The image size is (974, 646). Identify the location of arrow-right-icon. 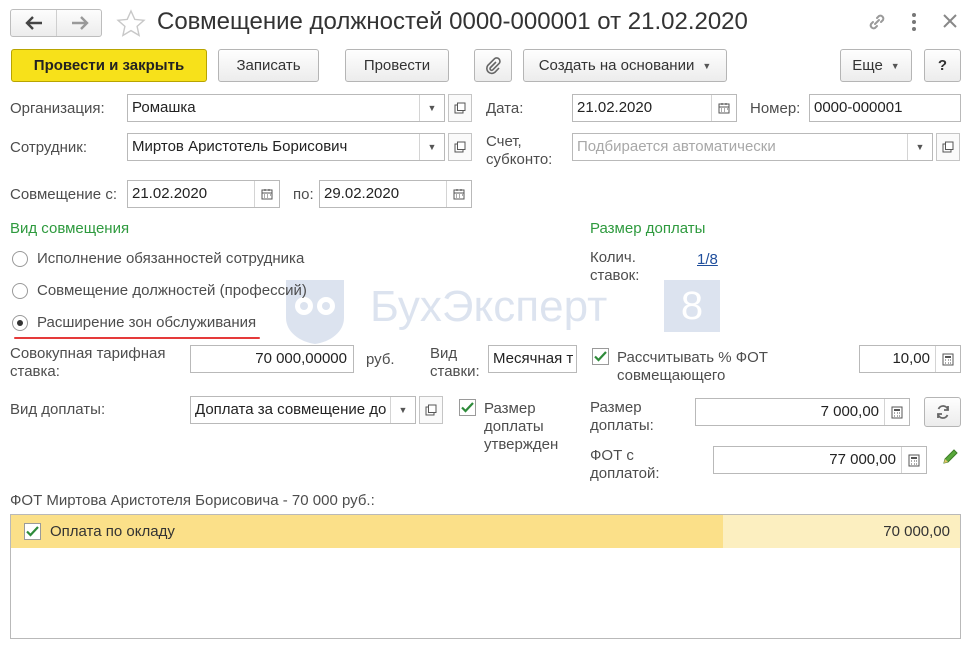
(80, 23).